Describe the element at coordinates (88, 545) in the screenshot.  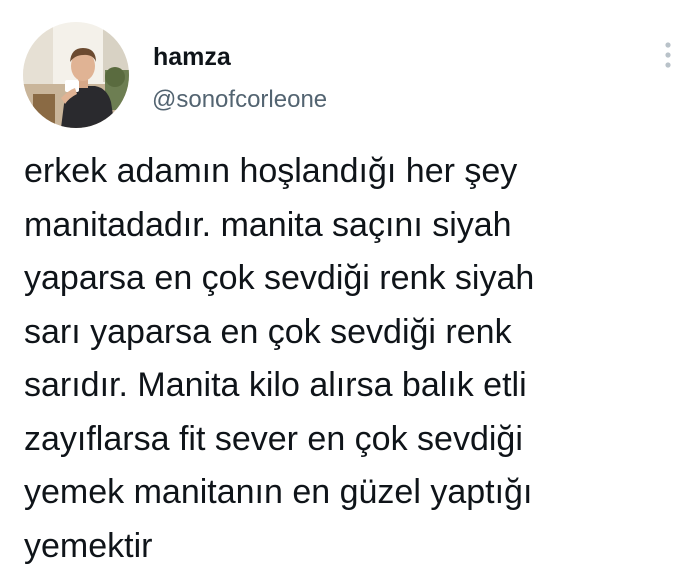
I see `tweet-text-line: yemektir` at that location.